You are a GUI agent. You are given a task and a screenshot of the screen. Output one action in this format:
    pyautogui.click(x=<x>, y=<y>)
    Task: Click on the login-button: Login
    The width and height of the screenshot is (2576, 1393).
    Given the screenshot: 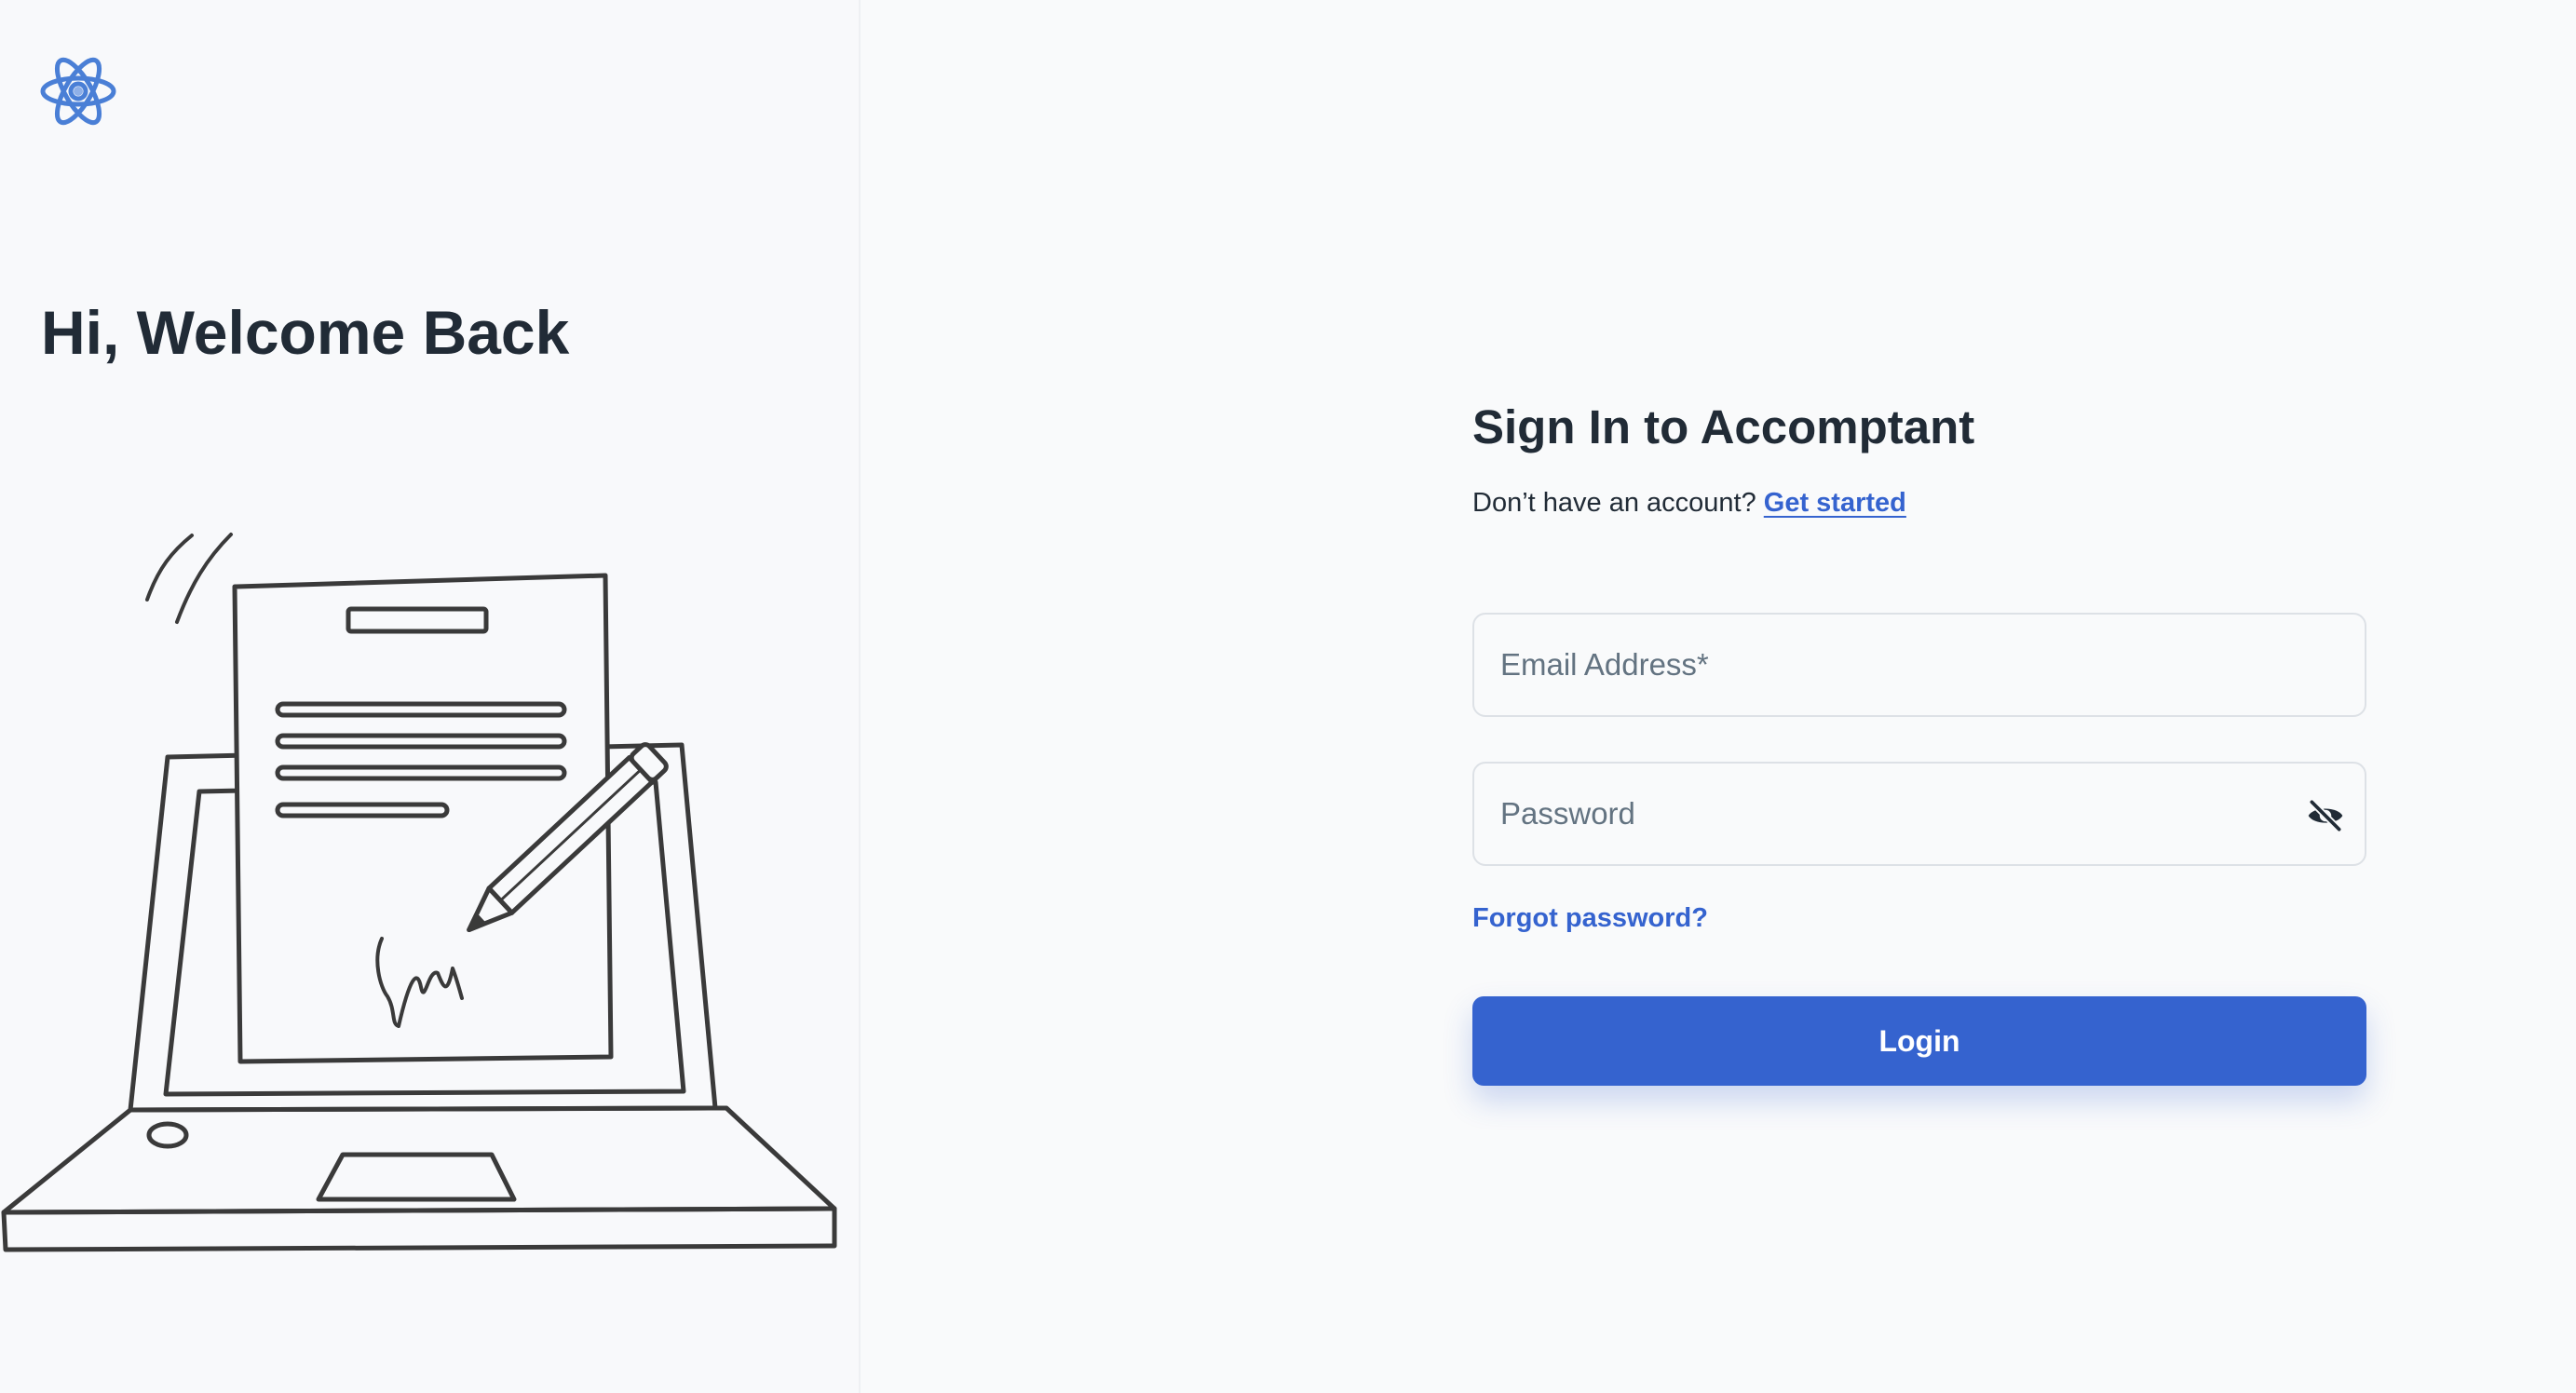 What is the action you would take?
    pyautogui.click(x=1919, y=1041)
    